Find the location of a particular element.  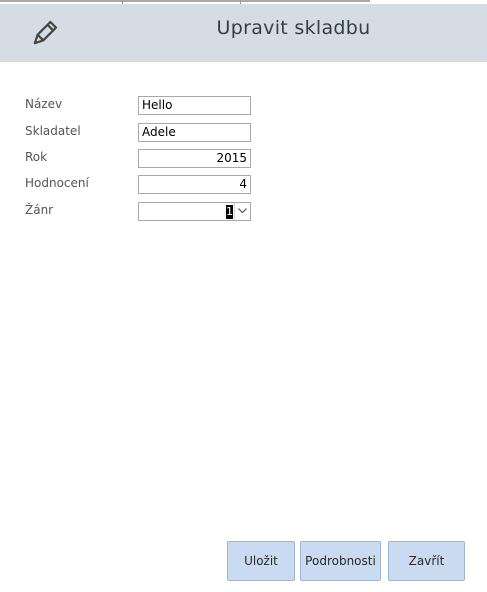

top-divider is located at coordinates (185, 1).